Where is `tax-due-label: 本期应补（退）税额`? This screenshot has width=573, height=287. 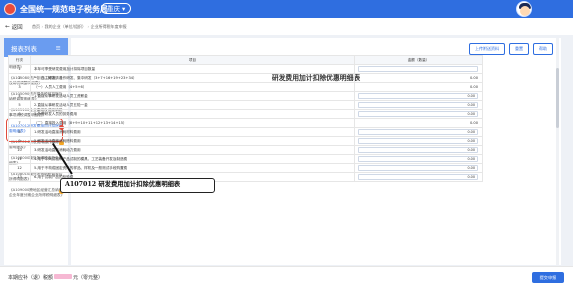
tax-due-label: 本期应补（退）税额 is located at coordinates (31, 278).